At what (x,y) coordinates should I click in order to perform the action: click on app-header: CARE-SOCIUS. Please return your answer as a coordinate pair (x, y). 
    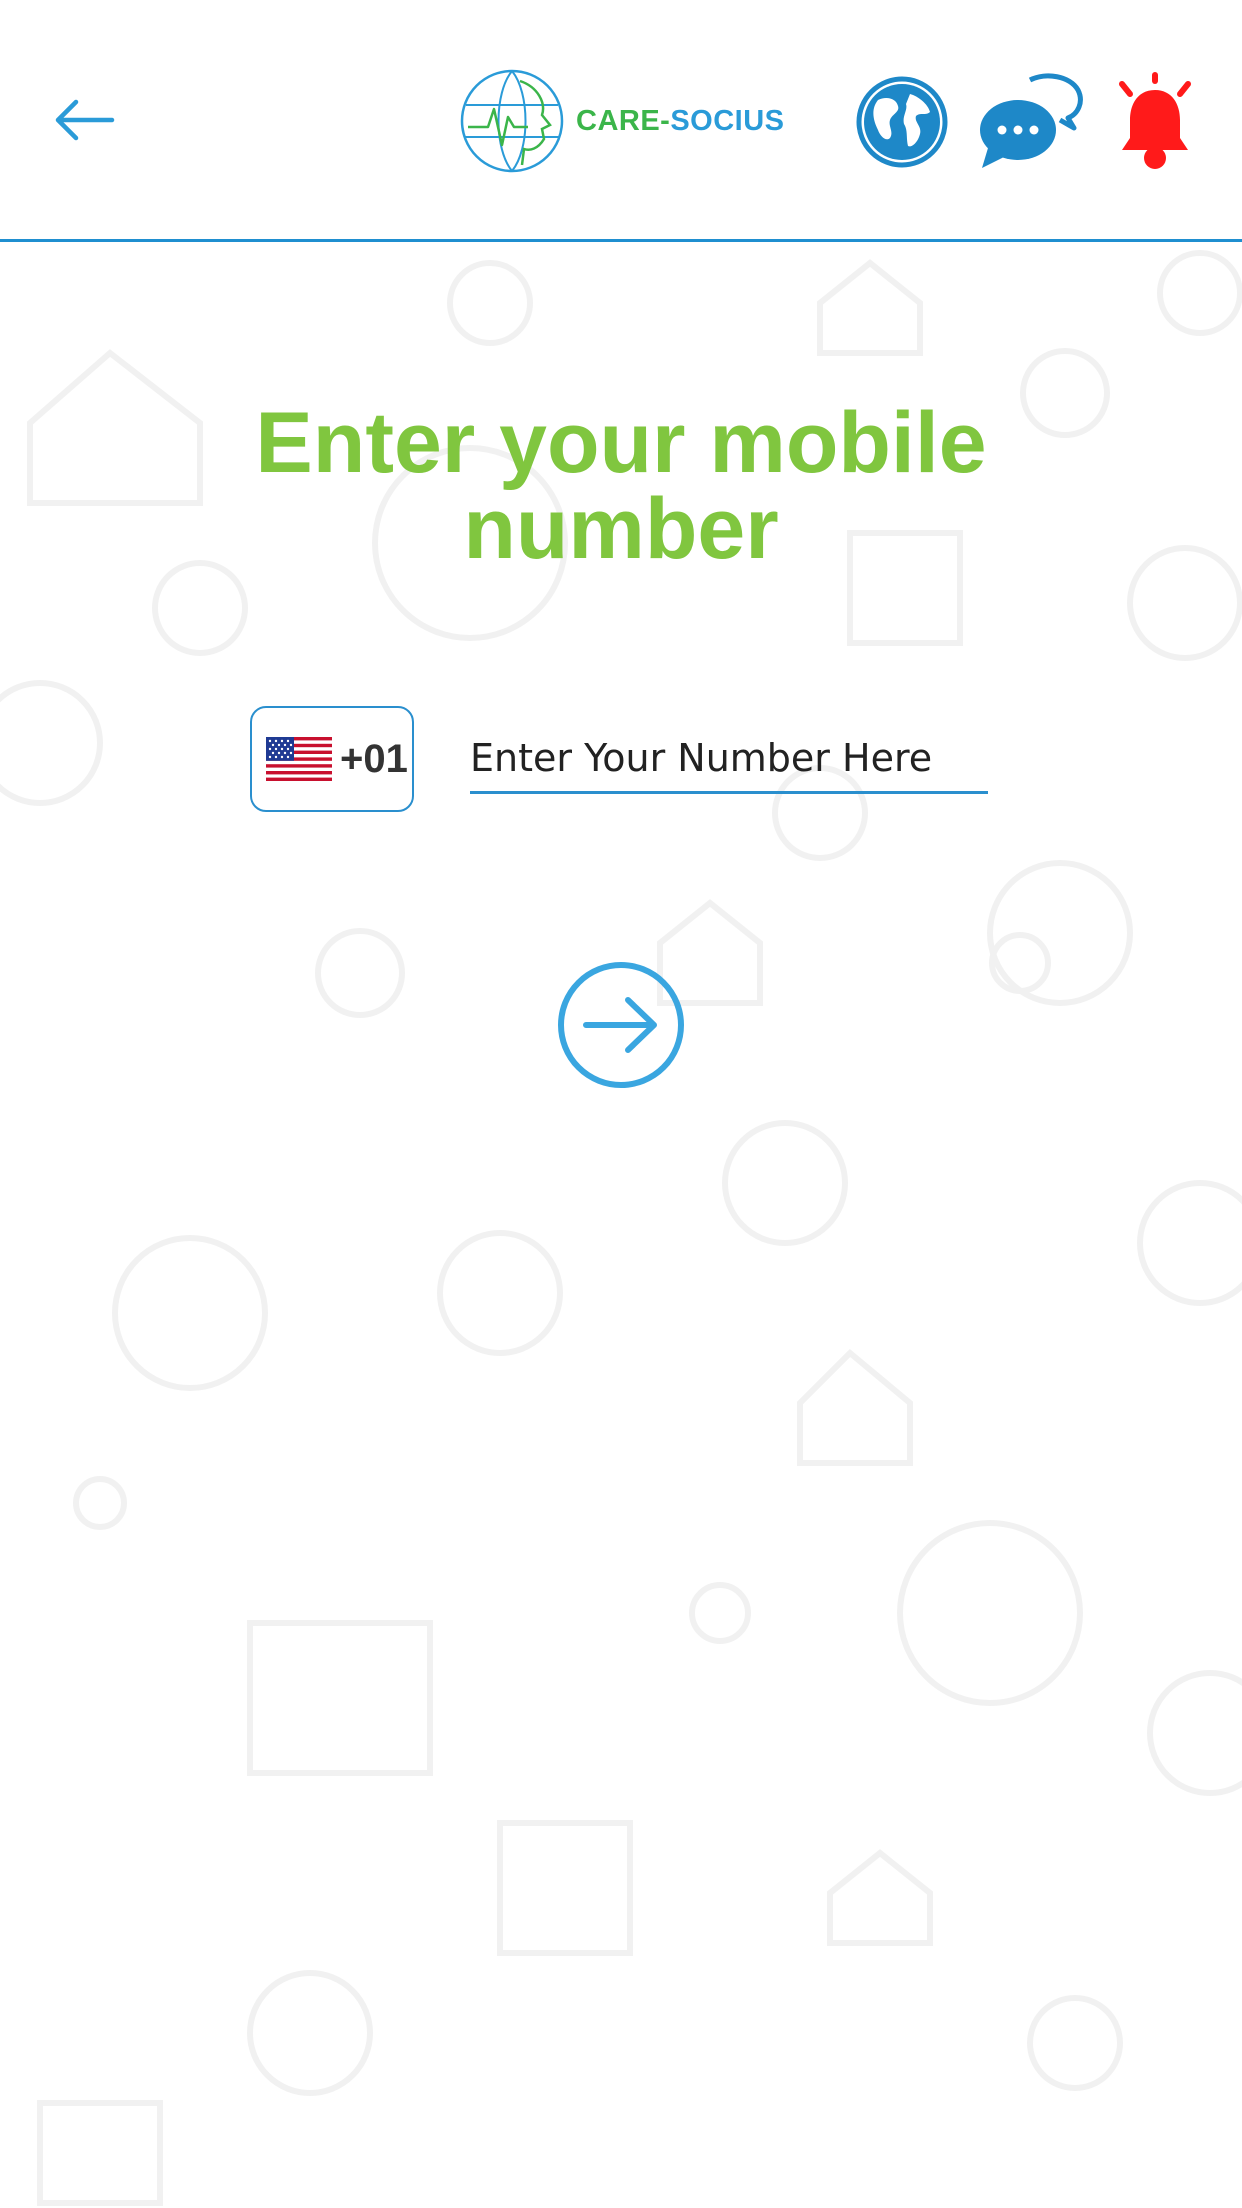
    Looking at the image, I should click on (621, 120).